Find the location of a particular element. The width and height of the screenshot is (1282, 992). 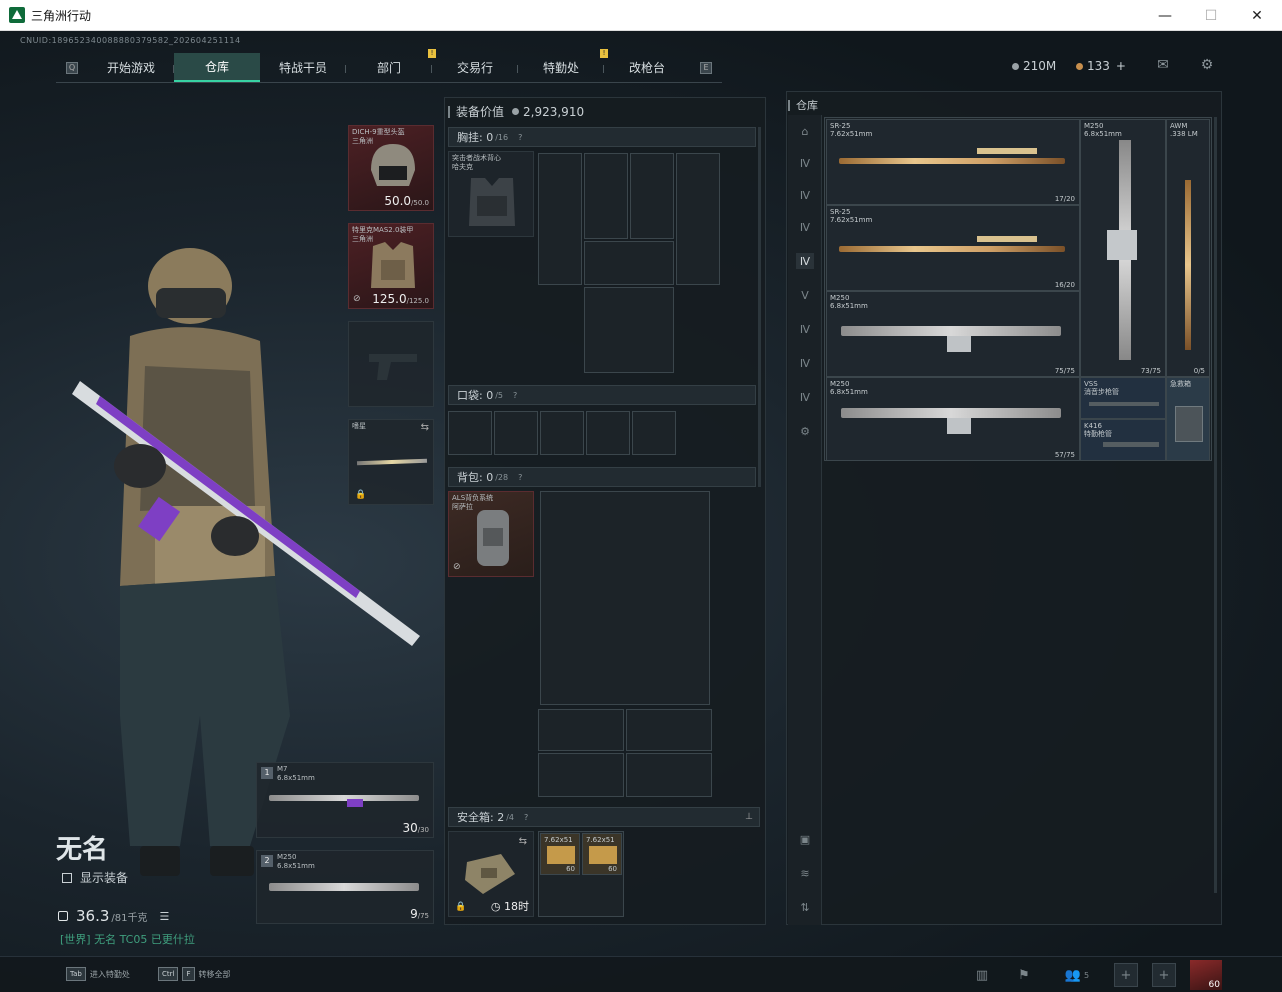

helmet-icon is located at coordinates (393, 165).